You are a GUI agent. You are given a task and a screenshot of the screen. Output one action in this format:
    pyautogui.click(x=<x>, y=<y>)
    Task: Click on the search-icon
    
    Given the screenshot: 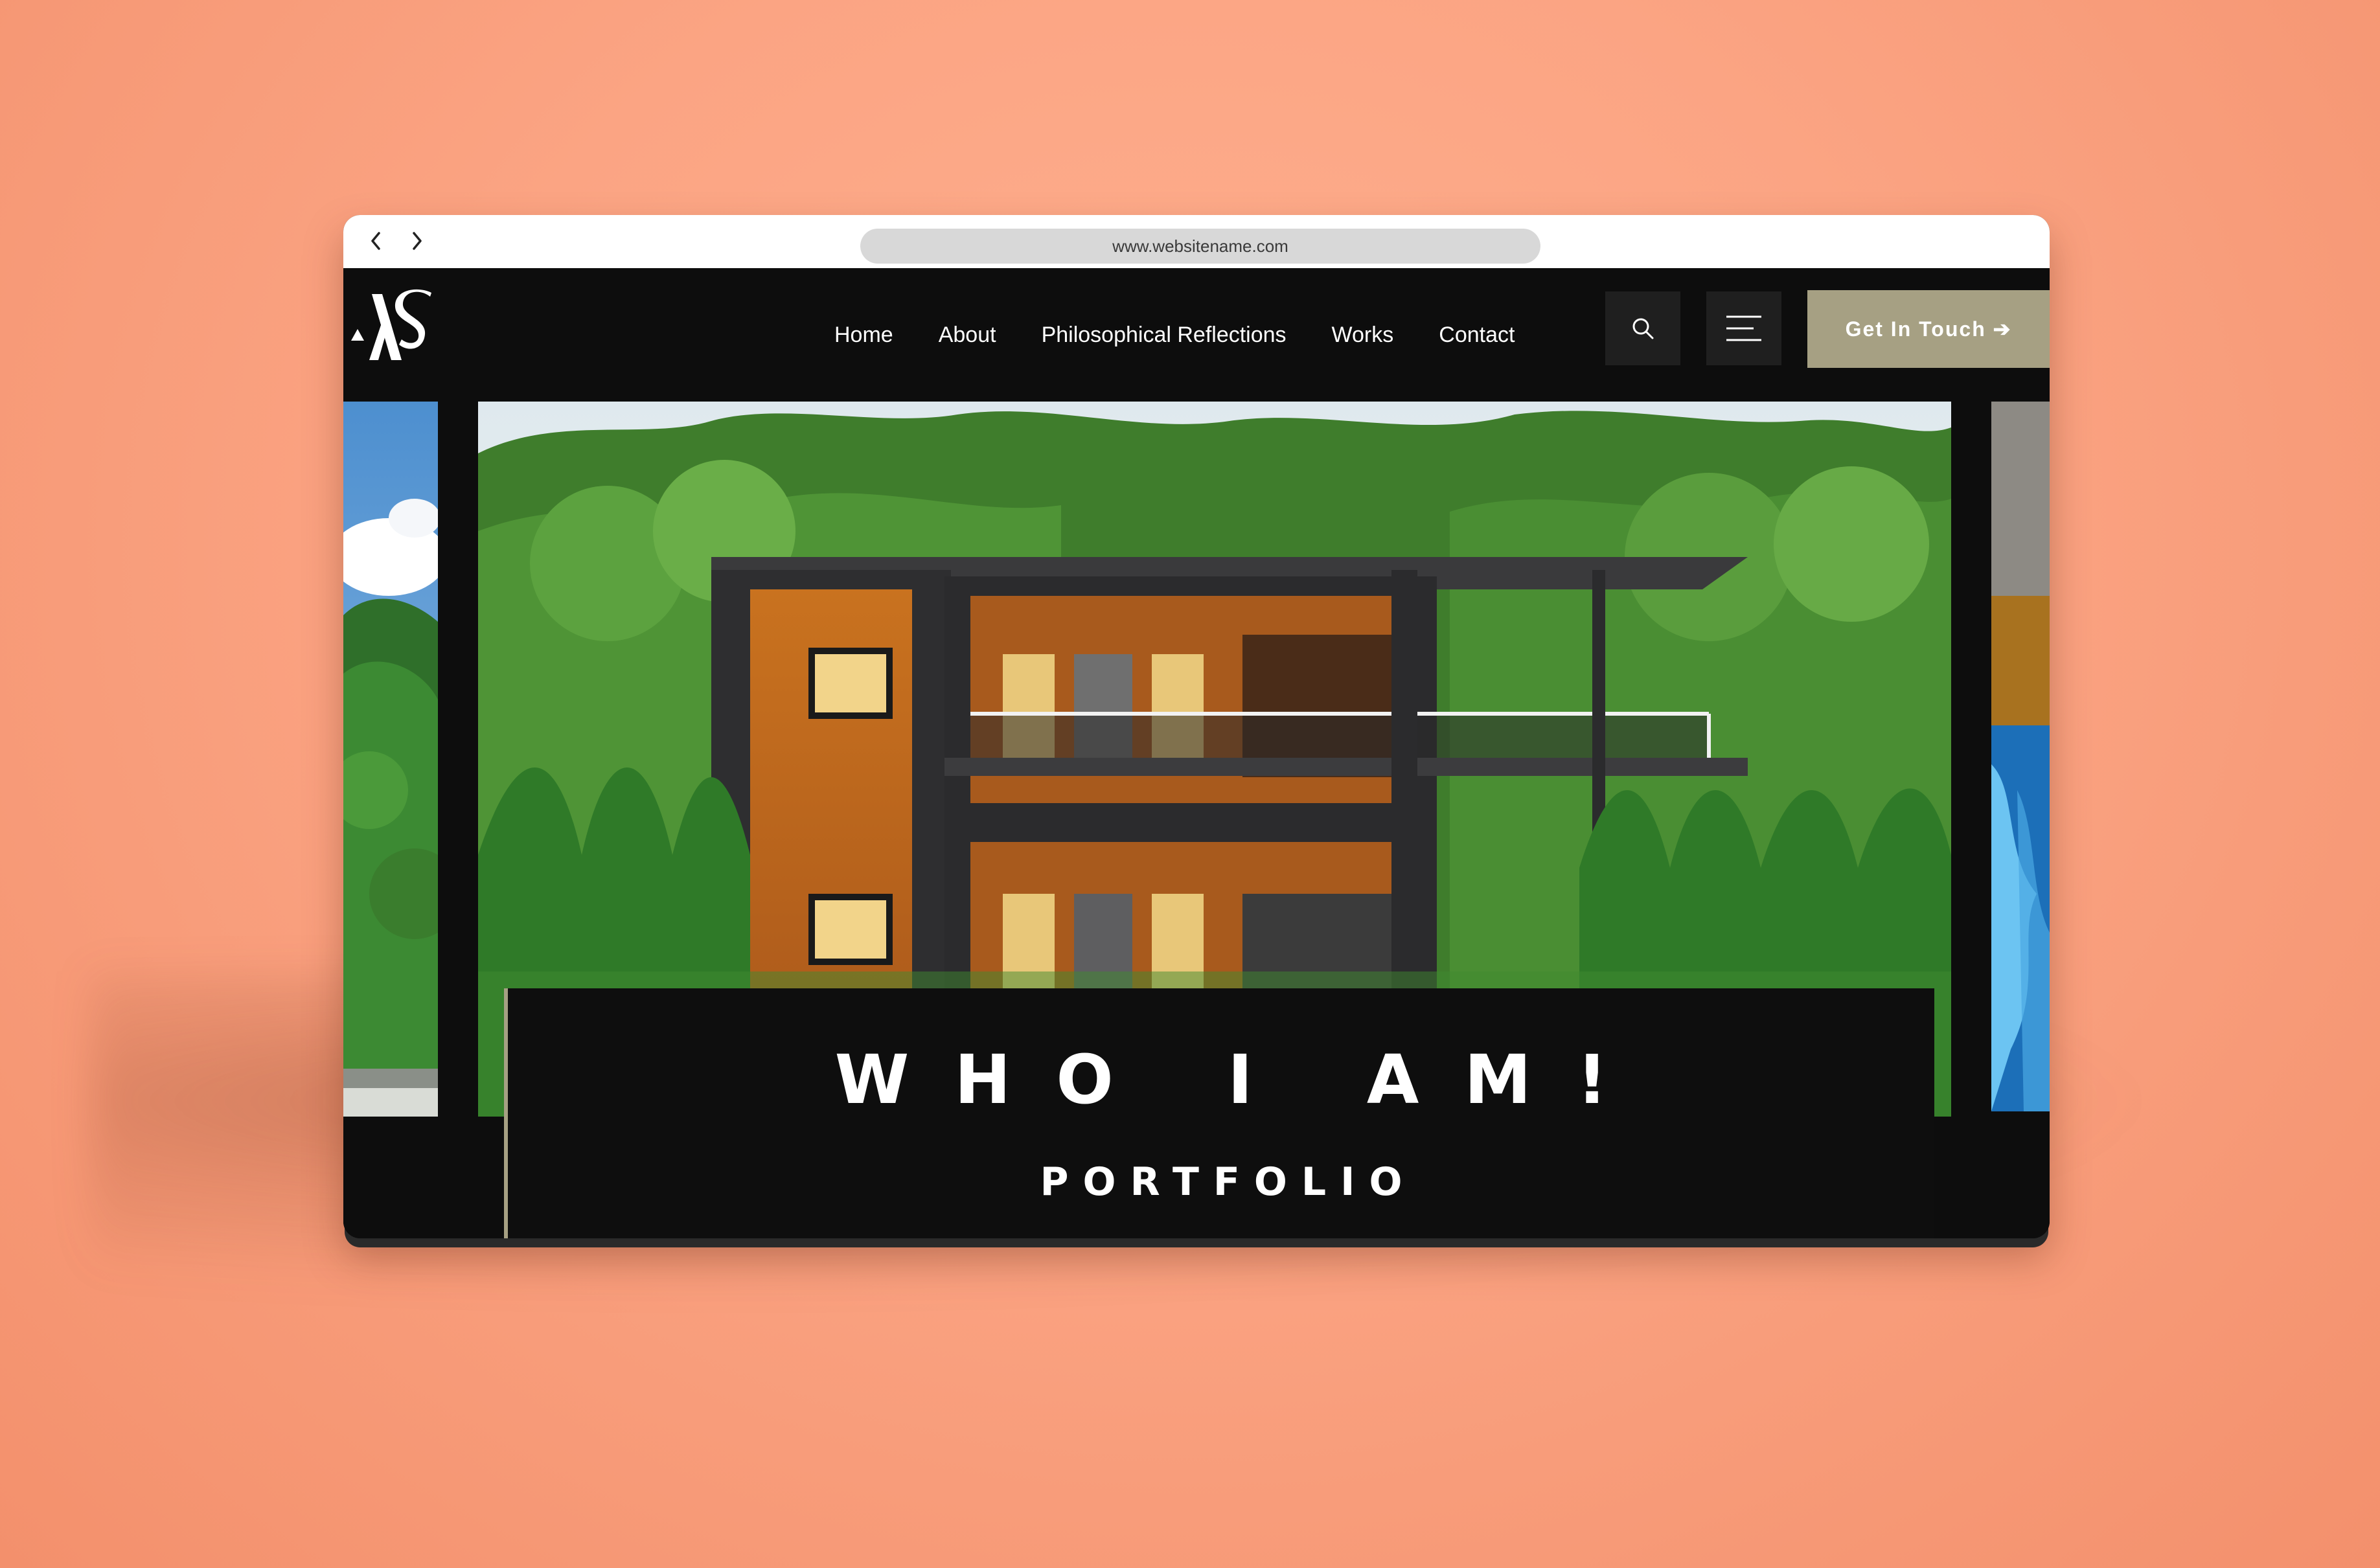 What is the action you would take?
    pyautogui.click(x=1643, y=328)
    